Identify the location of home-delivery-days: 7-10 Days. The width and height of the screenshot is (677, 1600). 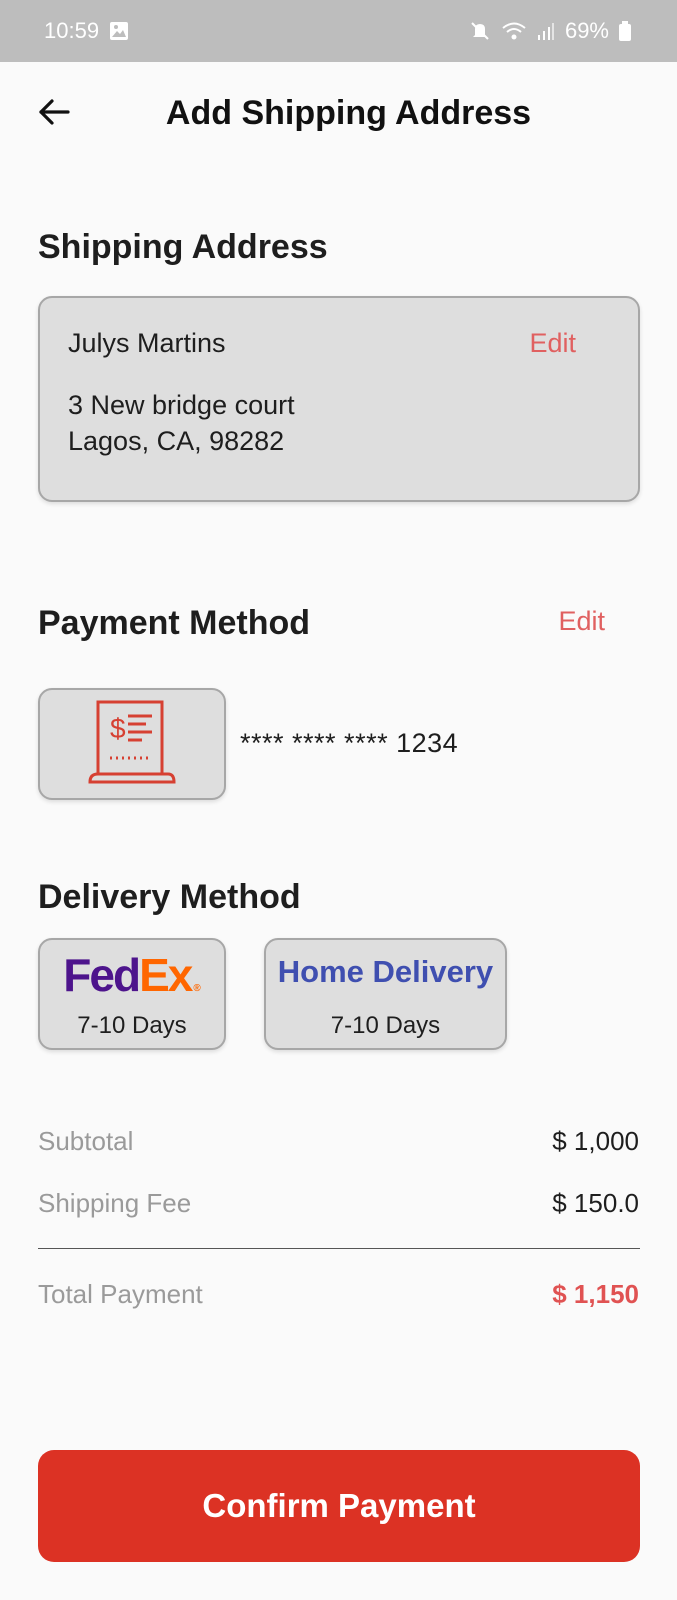
(385, 1025).